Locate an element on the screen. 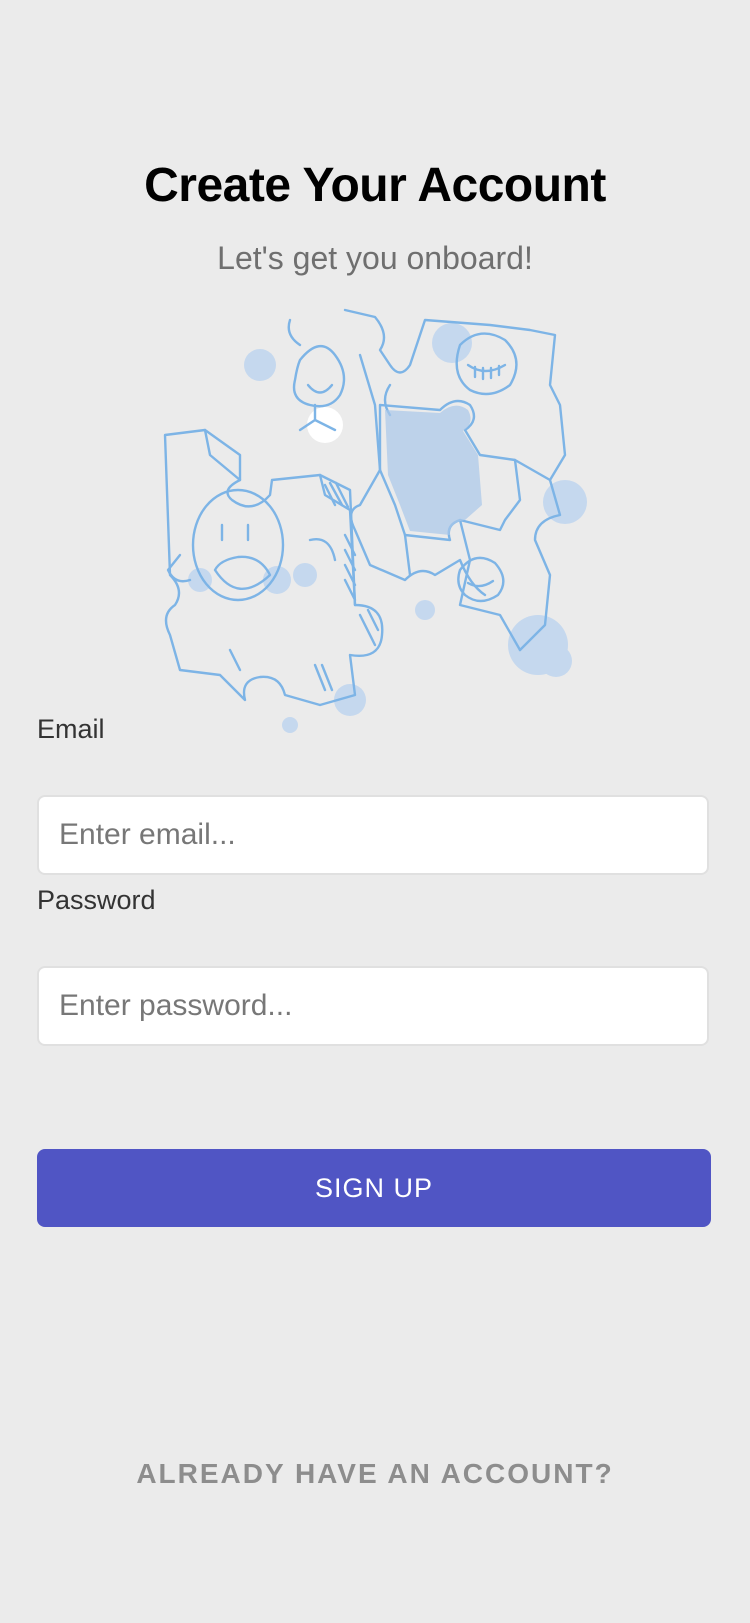  sign-up-button: SIGN UP is located at coordinates (374, 1188).